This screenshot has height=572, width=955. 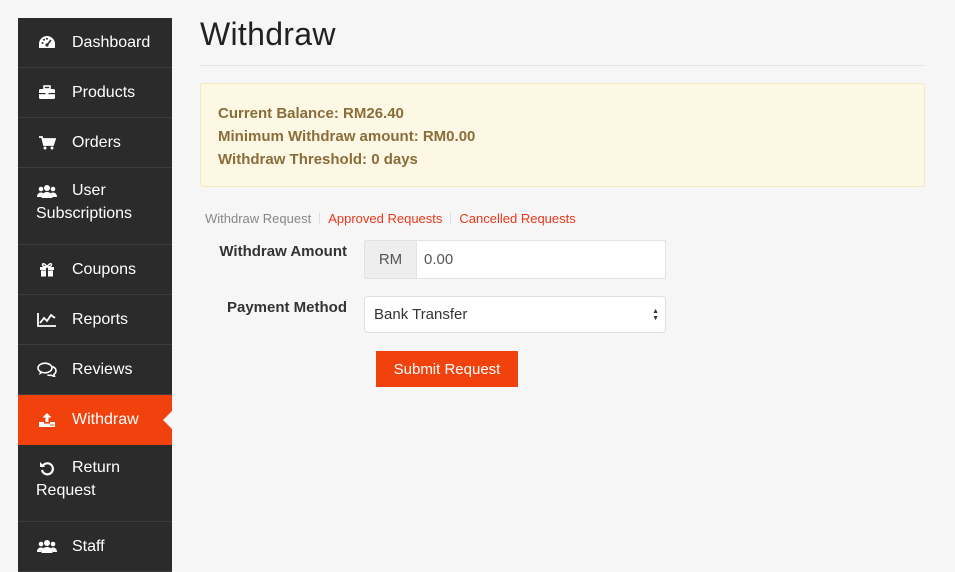 What do you see at coordinates (286, 307) in the screenshot?
I see `payment-method-label: Payment Method` at bounding box center [286, 307].